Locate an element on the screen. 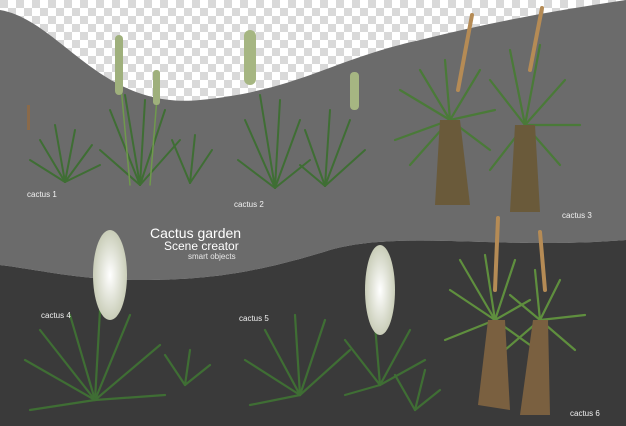 Image resolution: width=626 pixels, height=426 pixels. page-title: Cactus garden is located at coordinates (196, 233).